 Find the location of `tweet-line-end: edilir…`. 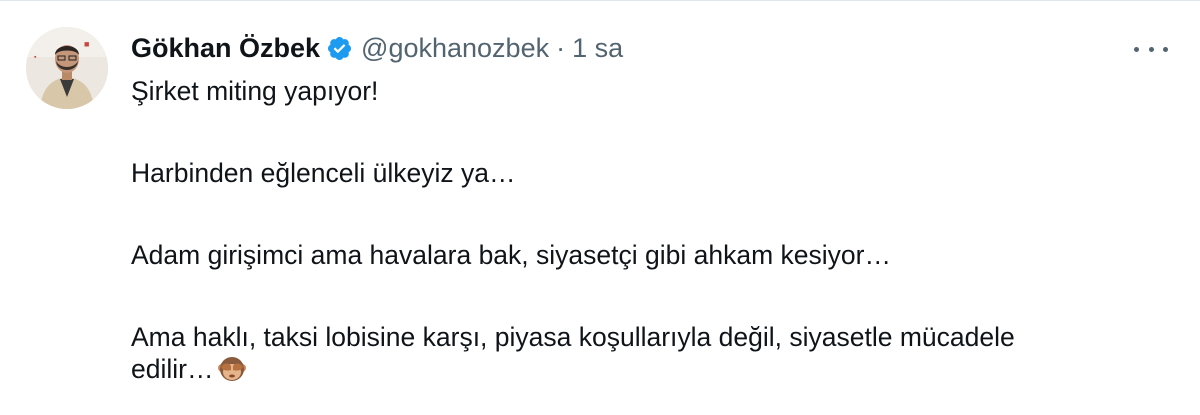

tweet-line-end: edilir… is located at coordinates (172, 369).